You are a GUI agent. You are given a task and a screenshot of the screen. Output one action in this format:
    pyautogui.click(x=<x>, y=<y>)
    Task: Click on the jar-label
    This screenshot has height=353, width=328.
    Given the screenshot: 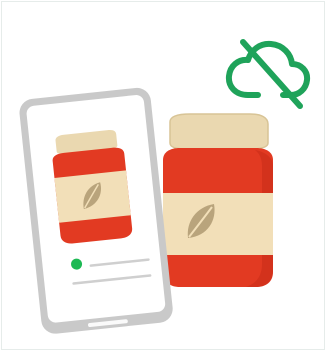 What is the action you would take?
    pyautogui.click(x=218, y=224)
    